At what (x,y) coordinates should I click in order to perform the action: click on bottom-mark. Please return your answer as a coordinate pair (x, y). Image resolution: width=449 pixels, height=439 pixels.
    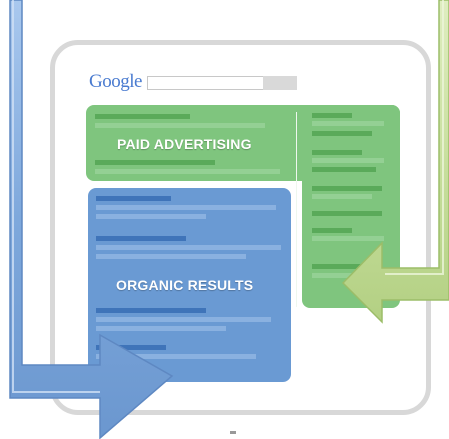
    Looking at the image, I should click on (233, 432).